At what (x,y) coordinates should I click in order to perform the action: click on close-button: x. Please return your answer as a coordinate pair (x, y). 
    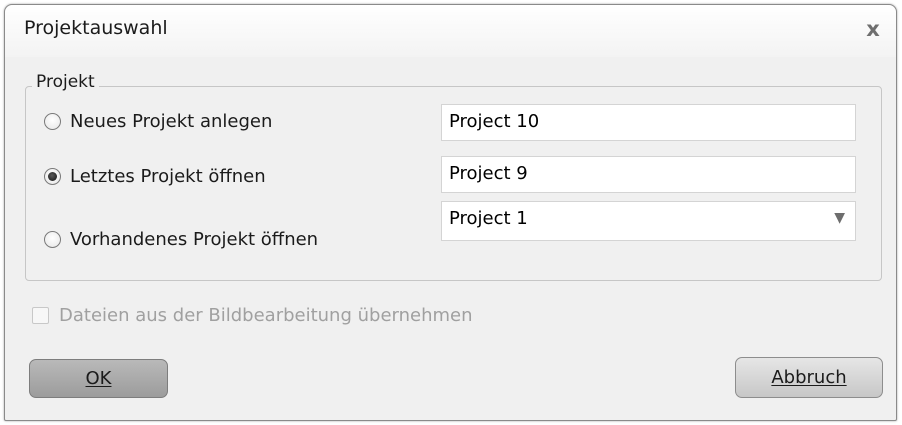
    Looking at the image, I should click on (873, 29).